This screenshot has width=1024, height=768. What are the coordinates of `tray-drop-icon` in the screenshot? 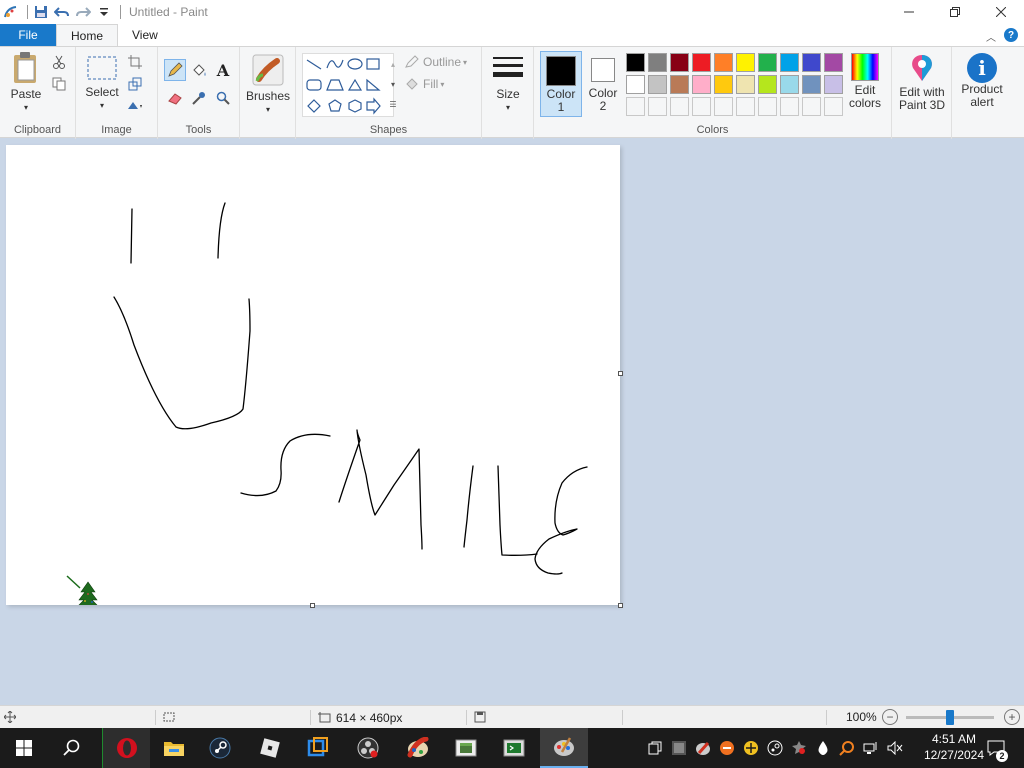 It's located at (823, 748).